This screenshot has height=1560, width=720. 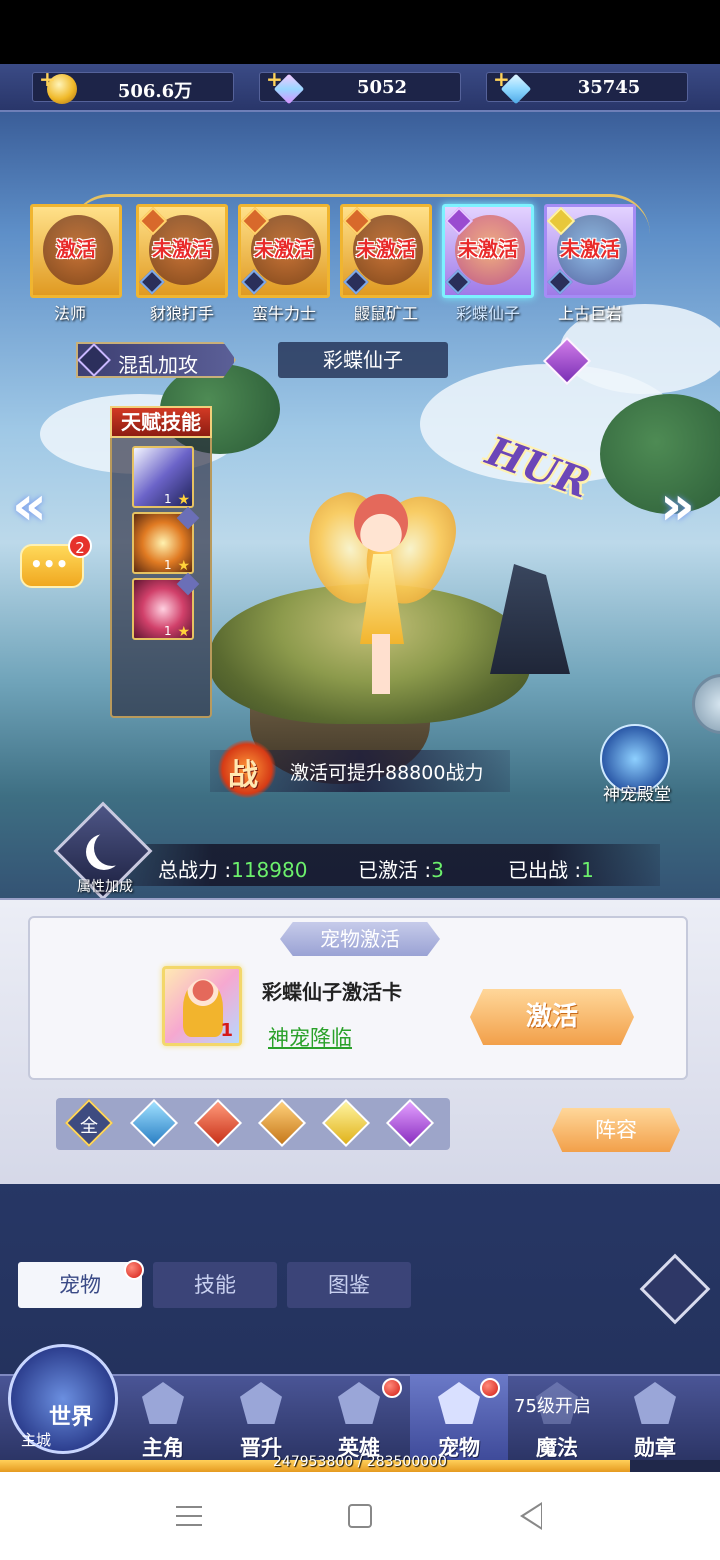 I want to click on main-city-label: 主城, so click(x=36, y=1440).